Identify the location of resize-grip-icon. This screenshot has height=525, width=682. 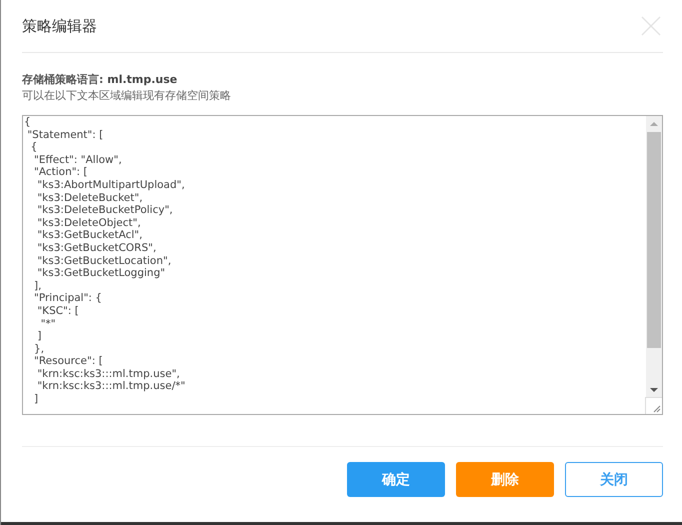
(653, 405).